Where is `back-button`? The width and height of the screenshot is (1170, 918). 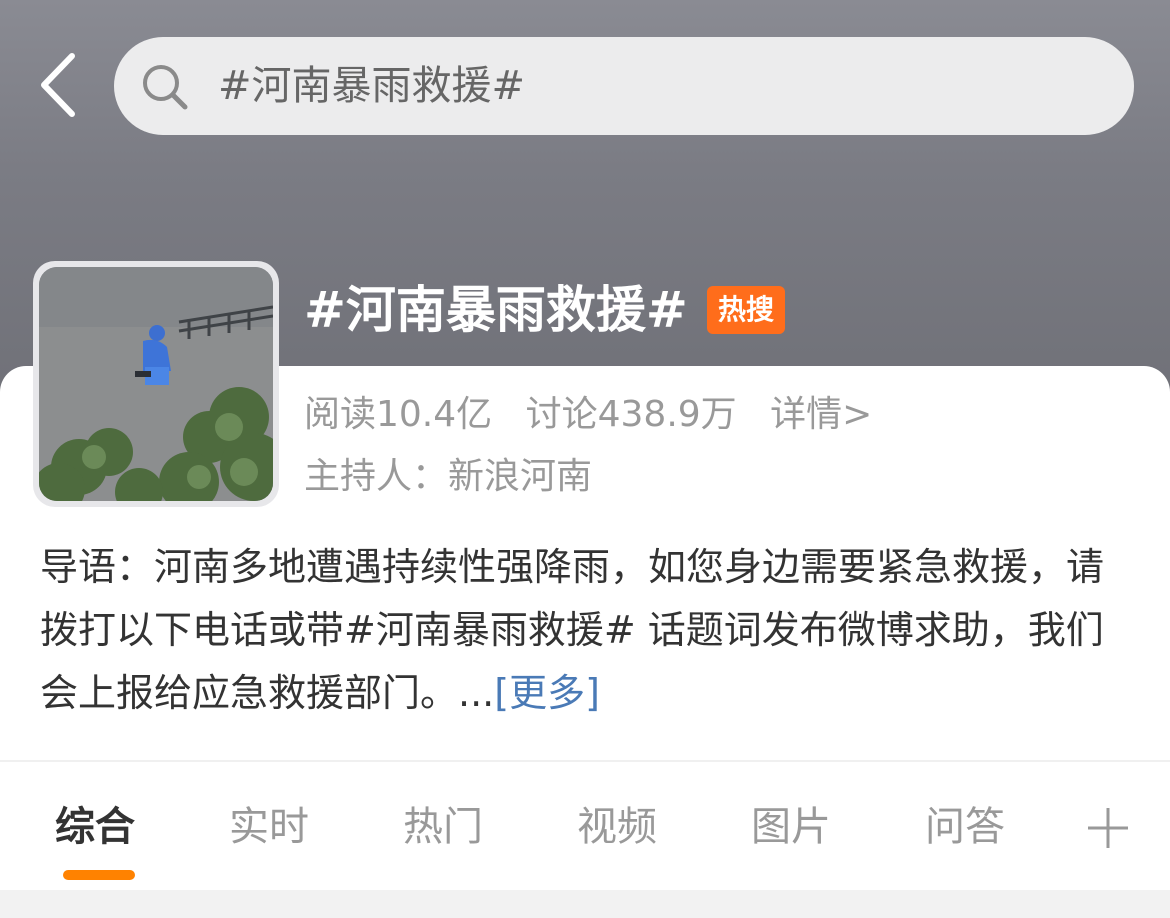
back-button is located at coordinates (58, 85).